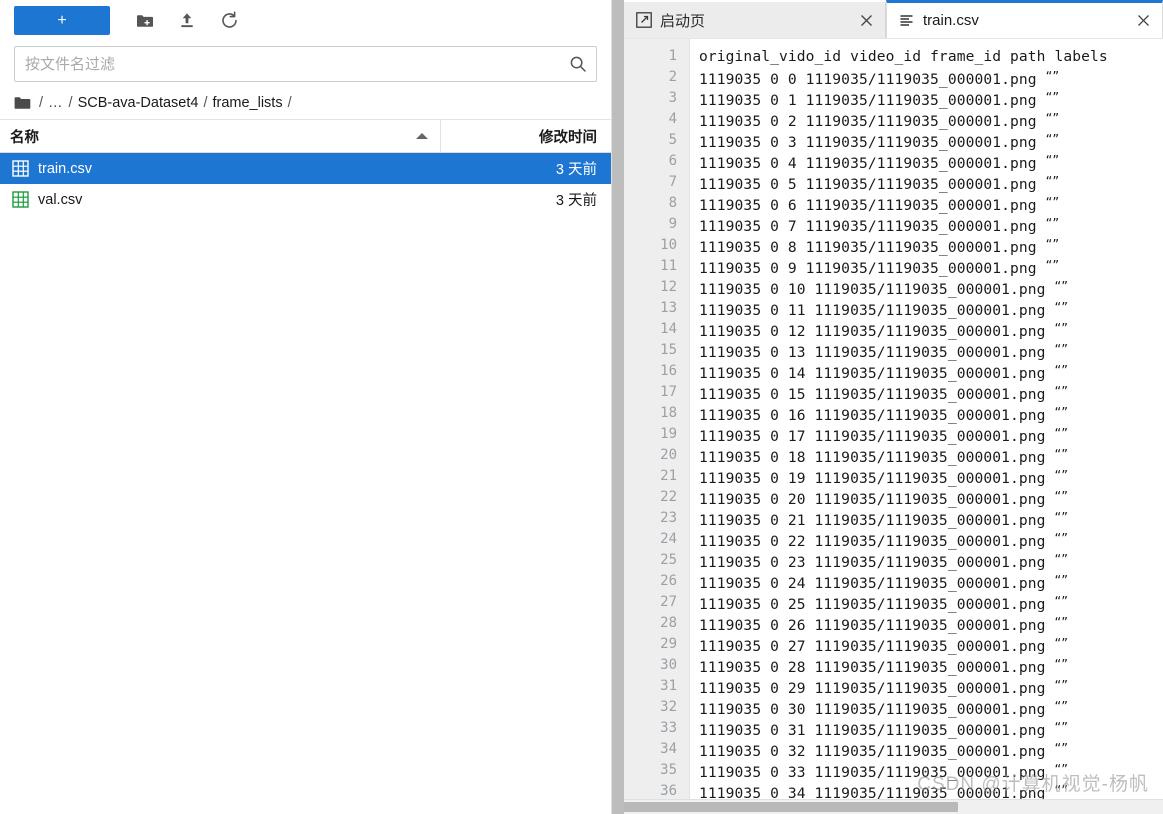 This screenshot has width=1163, height=814. Describe the element at coordinates (578, 64) in the screenshot. I see `search-icon` at that location.